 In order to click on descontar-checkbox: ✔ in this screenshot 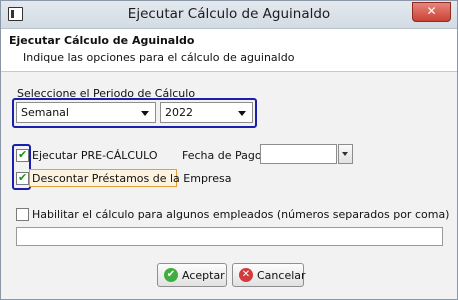, I will do `click(22, 178)`.